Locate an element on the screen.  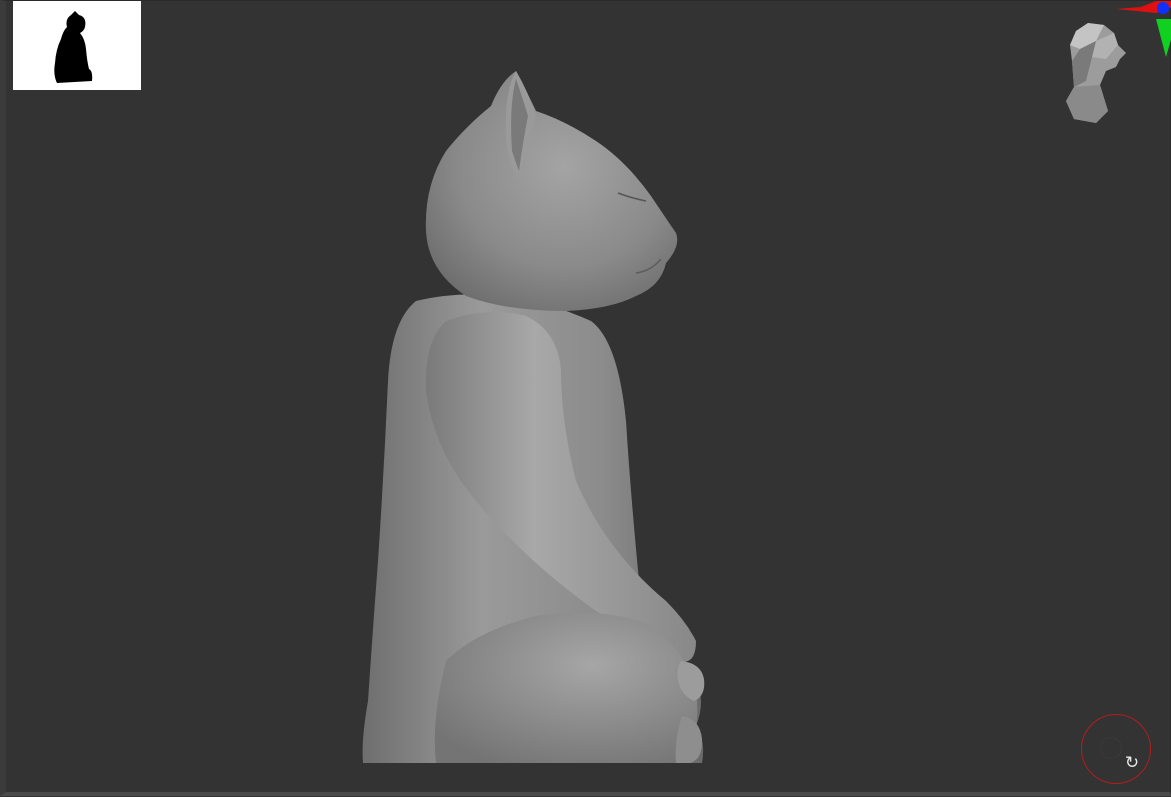
rotate-icon: ↻ is located at coordinates (1132, 763).